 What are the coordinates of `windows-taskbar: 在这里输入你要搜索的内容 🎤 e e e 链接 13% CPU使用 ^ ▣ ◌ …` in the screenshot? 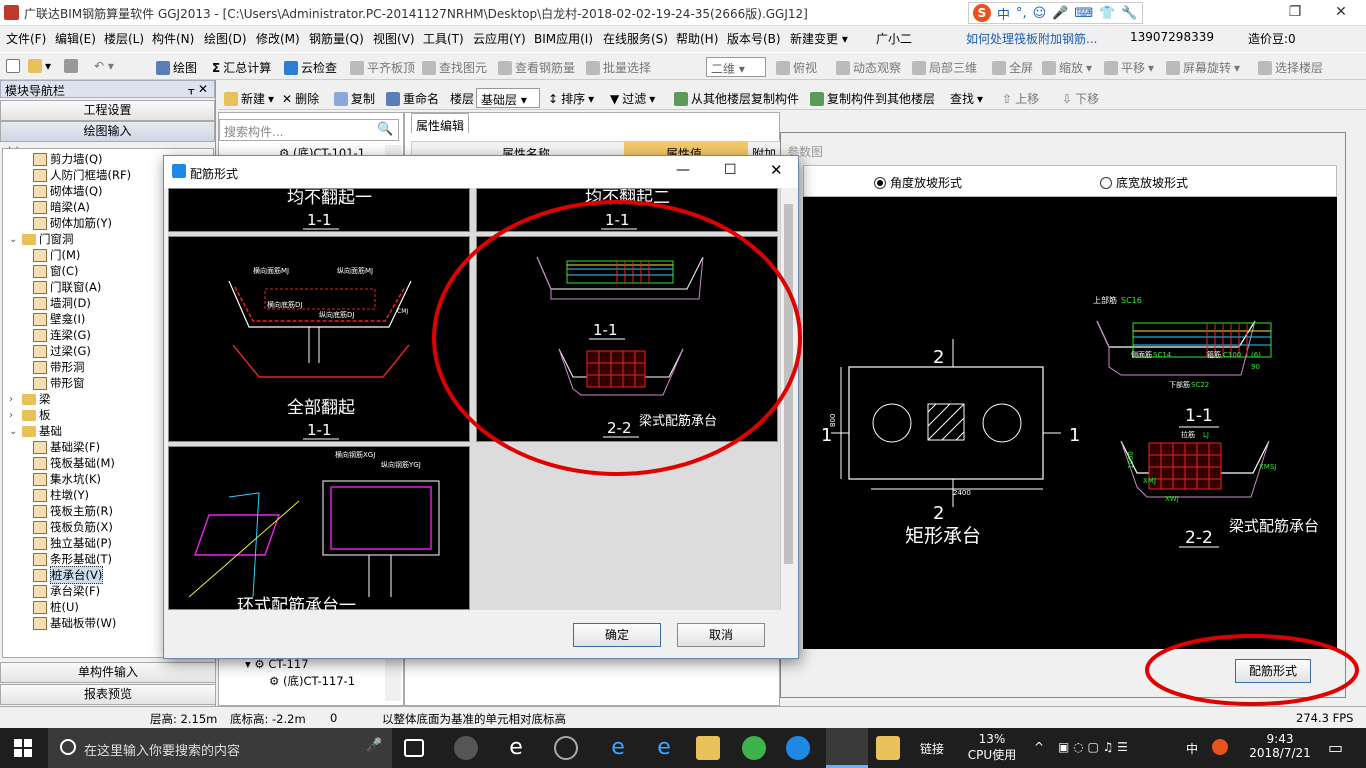 It's located at (683, 748).